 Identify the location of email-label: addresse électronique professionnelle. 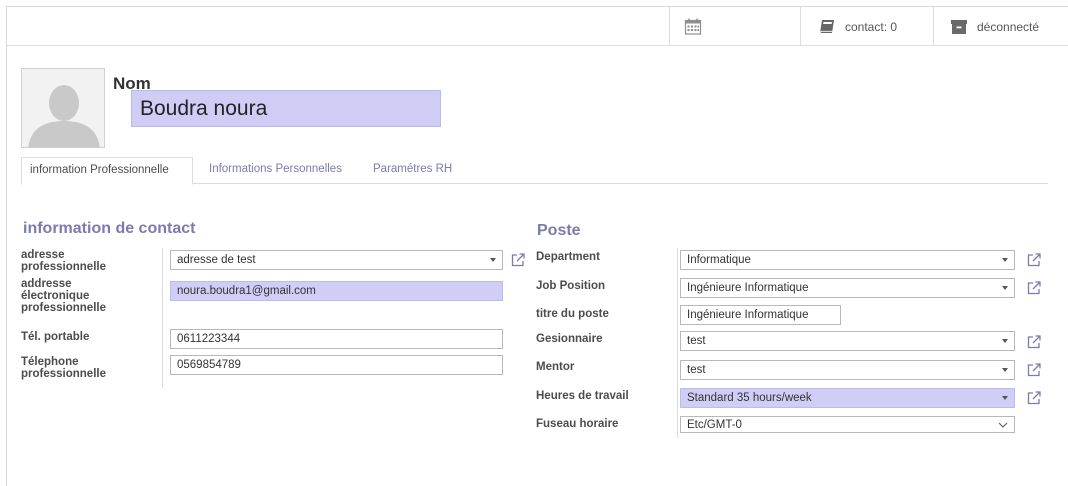
(63, 296).